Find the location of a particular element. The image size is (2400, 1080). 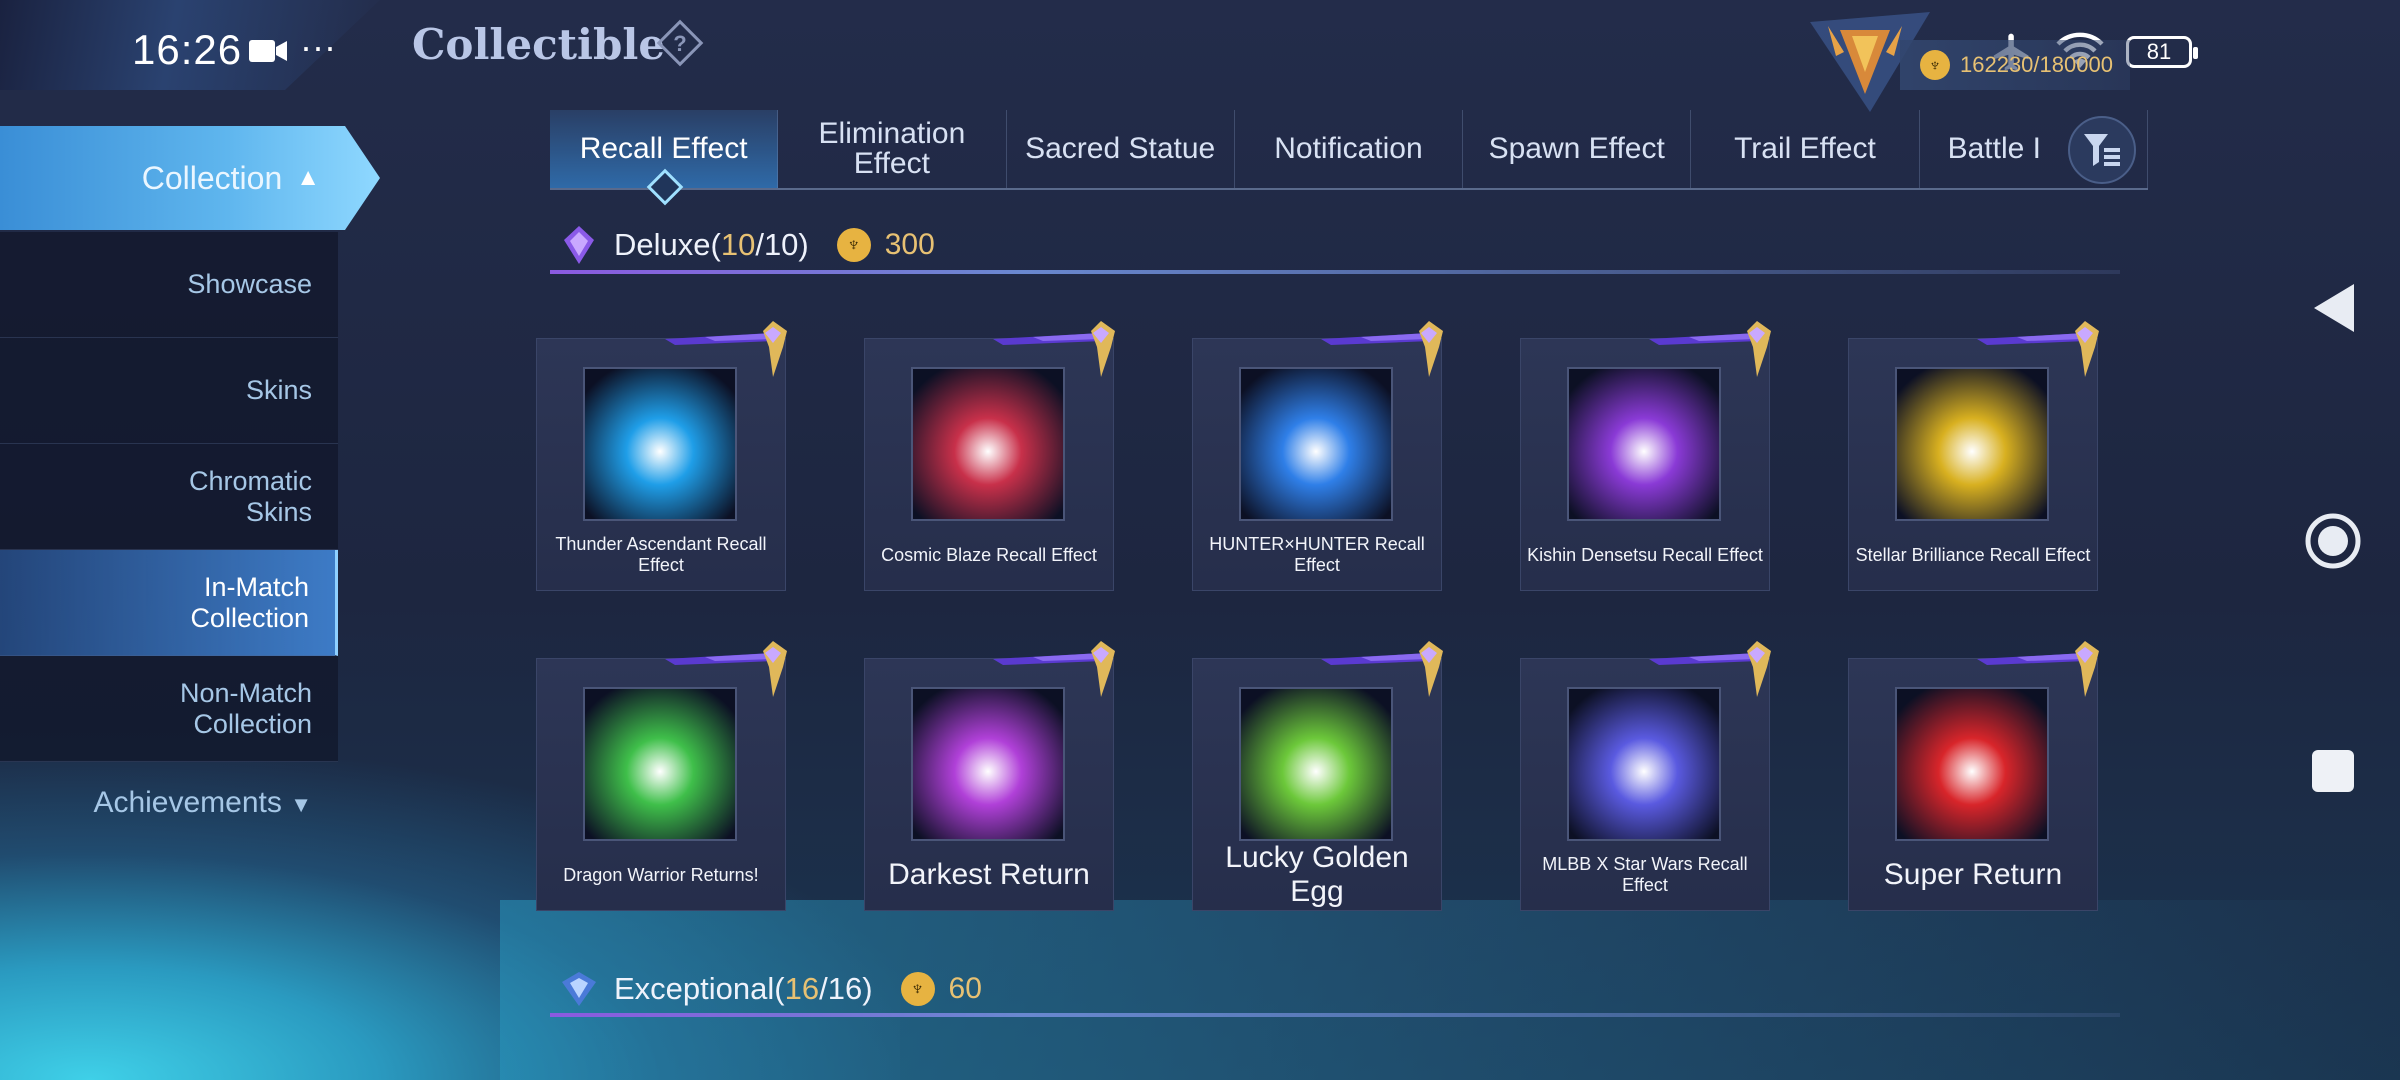

sidebar-item-non-match-collection: Non-Match Collection is located at coordinates (169, 709).